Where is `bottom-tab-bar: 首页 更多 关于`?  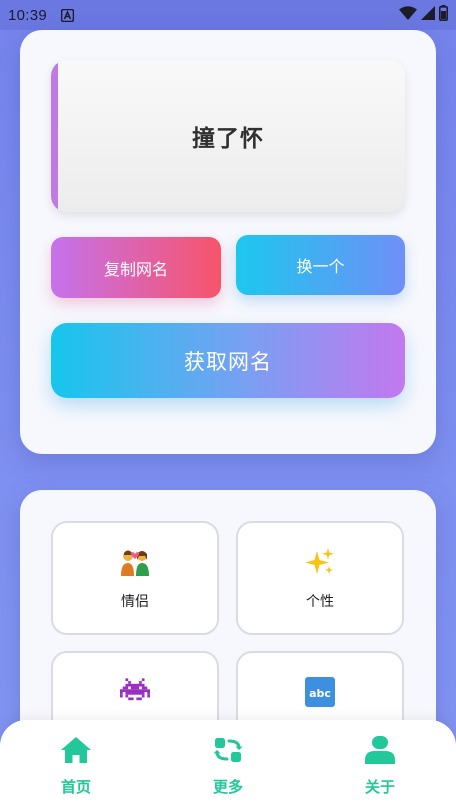 bottom-tab-bar: 首页 更多 关于 is located at coordinates (228, 765).